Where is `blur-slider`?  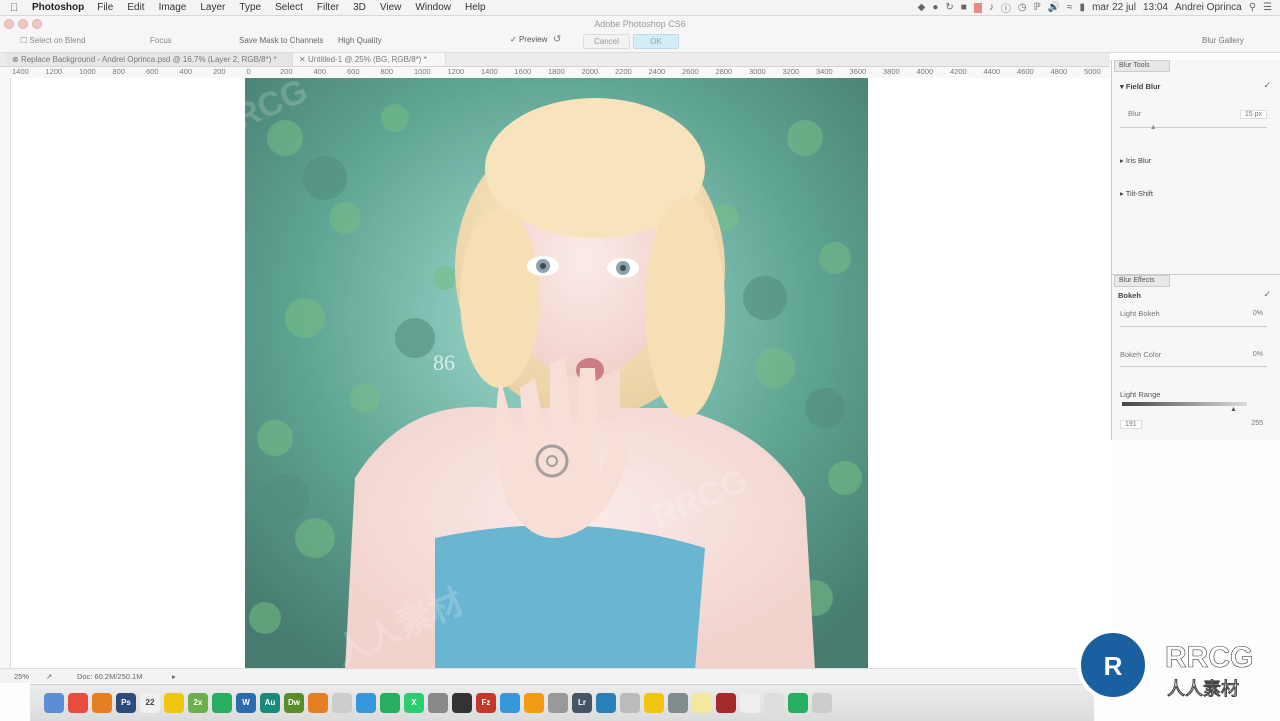 blur-slider is located at coordinates (1193, 127).